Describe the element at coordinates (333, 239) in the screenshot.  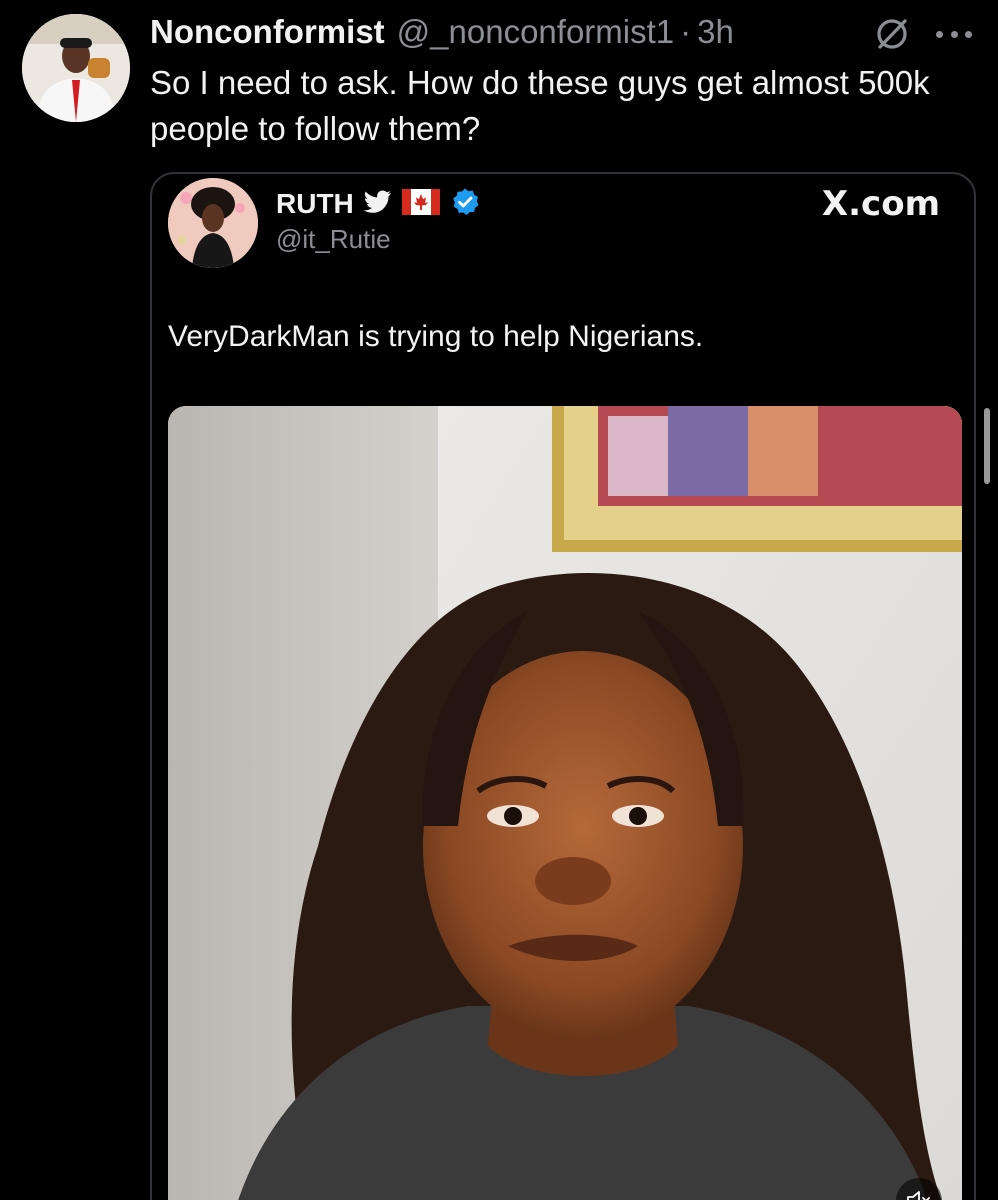
I see `quoted-handle: @it_Rutie` at that location.